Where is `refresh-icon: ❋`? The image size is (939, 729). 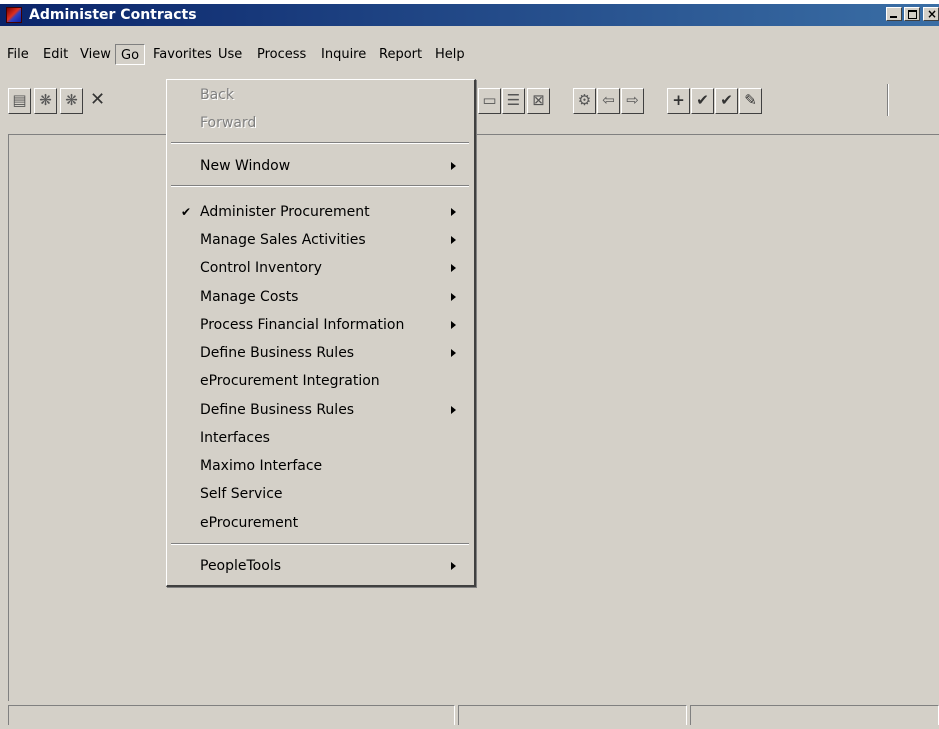 refresh-icon: ❋ is located at coordinates (45, 101).